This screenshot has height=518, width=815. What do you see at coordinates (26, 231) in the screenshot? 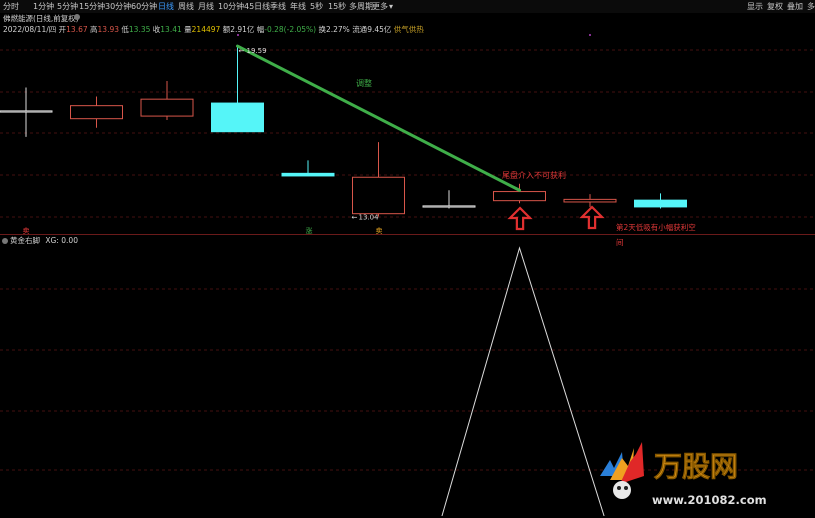
I see `signal-sell-1: 卖` at bounding box center [26, 231].